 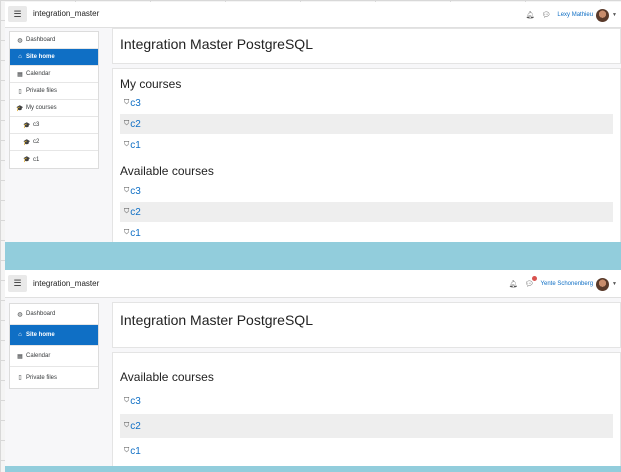 I want to click on sidebar-item-c1: 🎓 c1, so click(x=54, y=159).